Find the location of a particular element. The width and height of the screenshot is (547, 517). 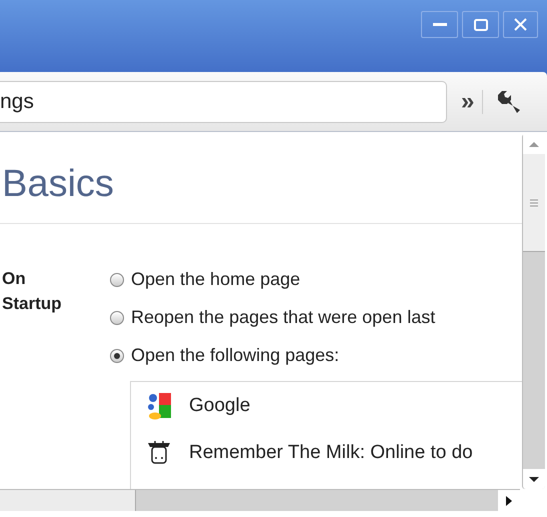

minimize-button is located at coordinates (439, 24).